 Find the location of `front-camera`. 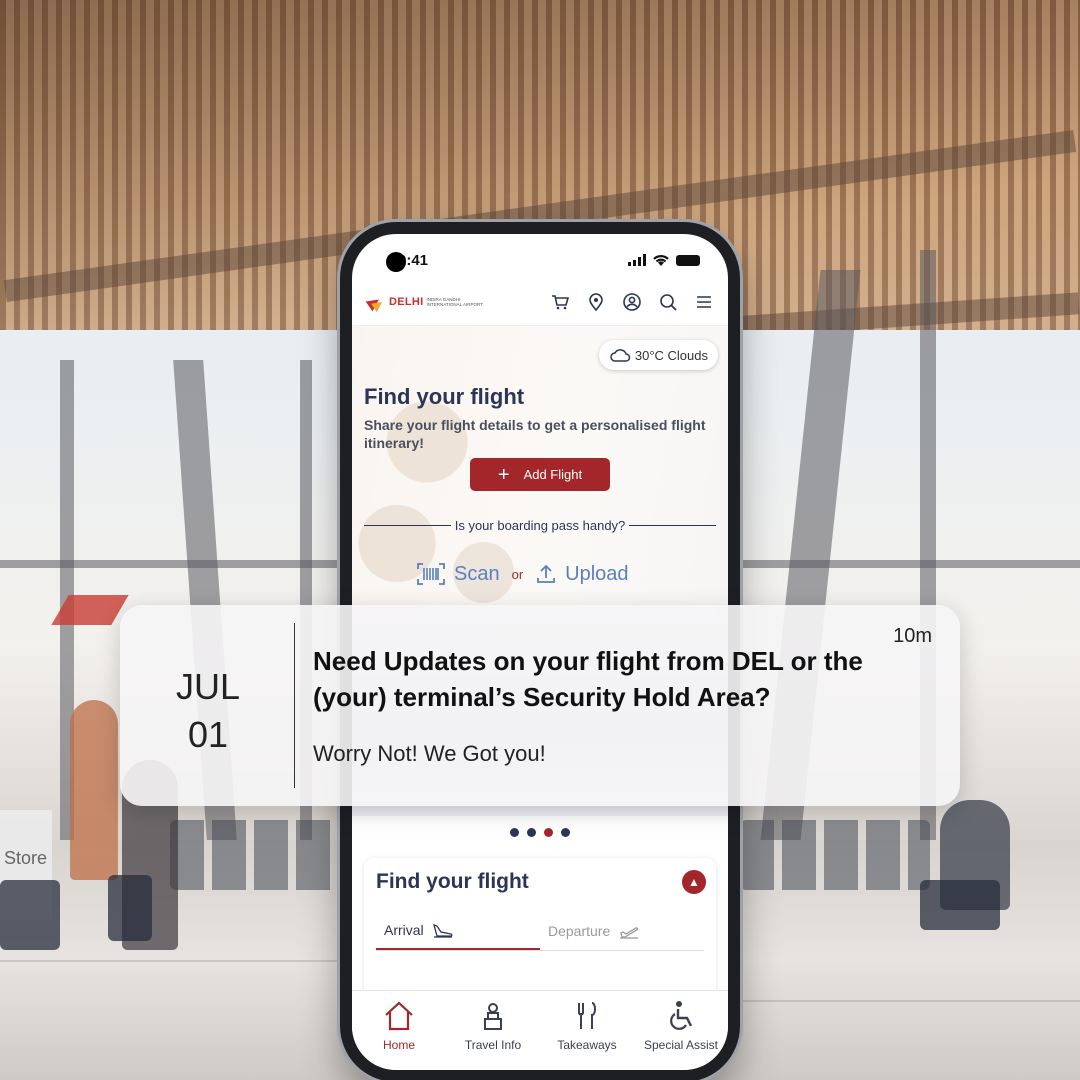

front-camera is located at coordinates (396, 262).